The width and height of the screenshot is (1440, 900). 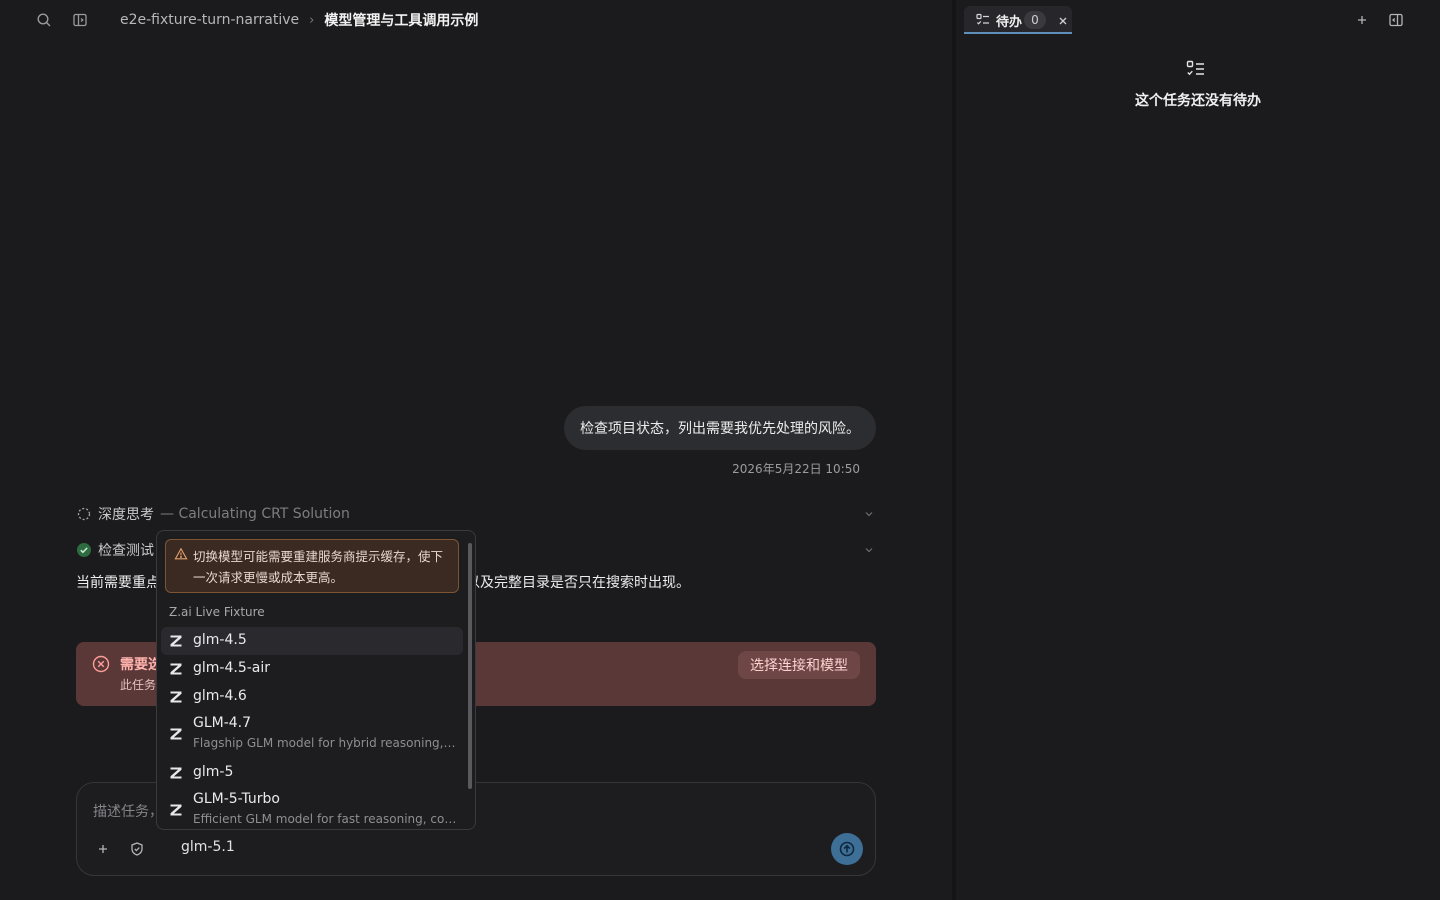 What do you see at coordinates (796, 469) in the screenshot?
I see `message-timestamp: 2026年5月22日 10:50` at bounding box center [796, 469].